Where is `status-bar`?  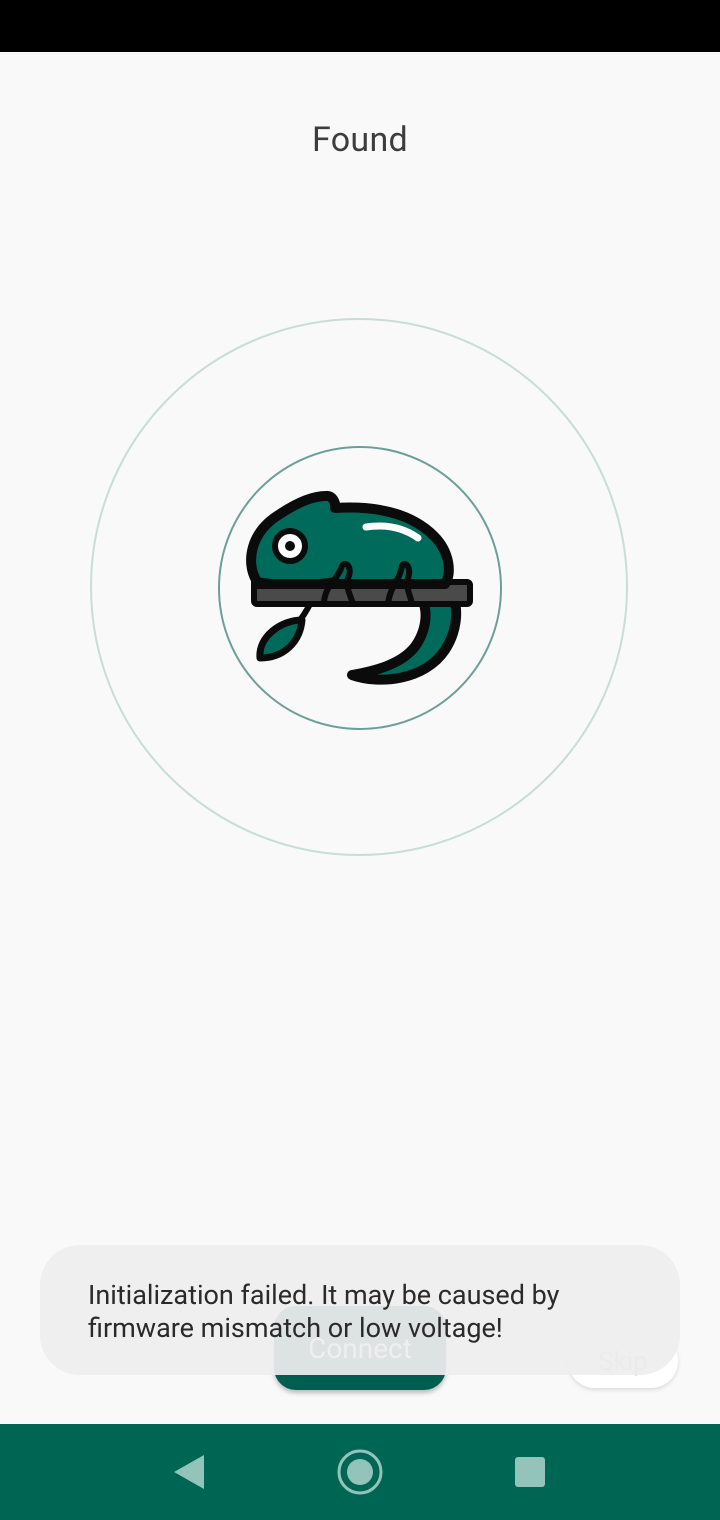 status-bar is located at coordinates (360, 26).